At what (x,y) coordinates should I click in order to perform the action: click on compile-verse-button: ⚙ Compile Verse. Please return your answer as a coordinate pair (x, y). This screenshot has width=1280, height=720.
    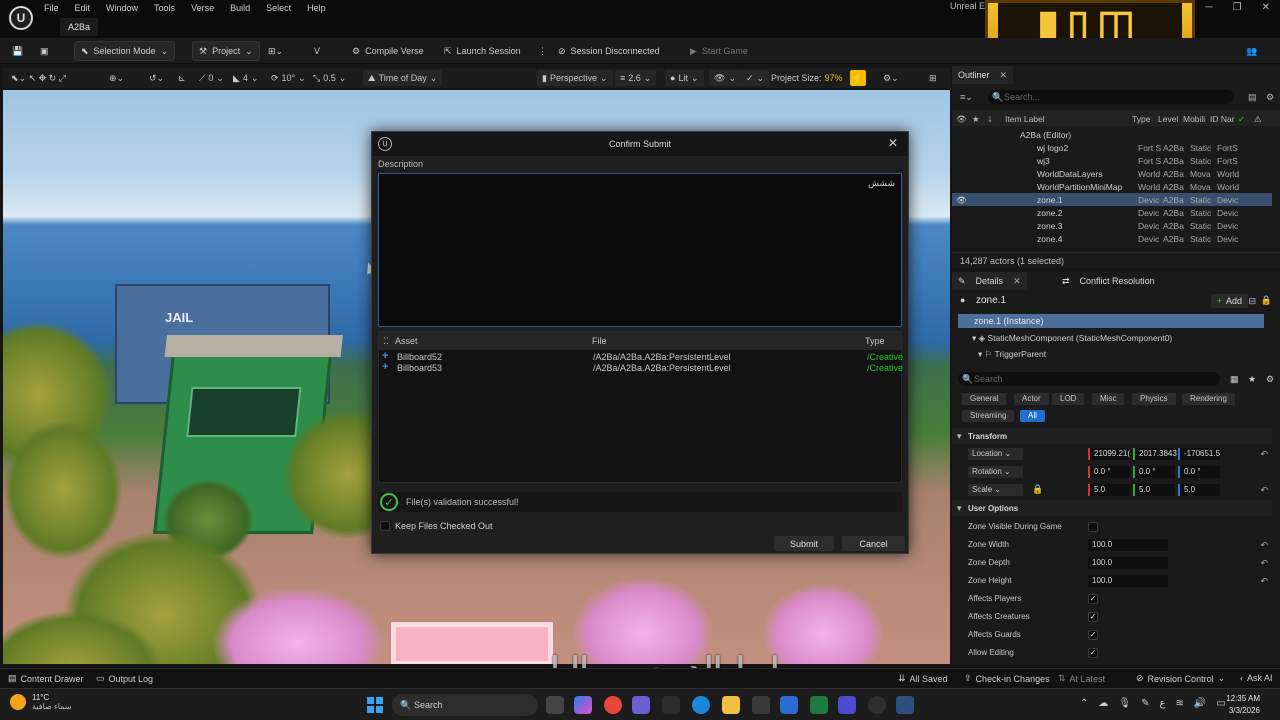
    Looking at the image, I should click on (388, 51).